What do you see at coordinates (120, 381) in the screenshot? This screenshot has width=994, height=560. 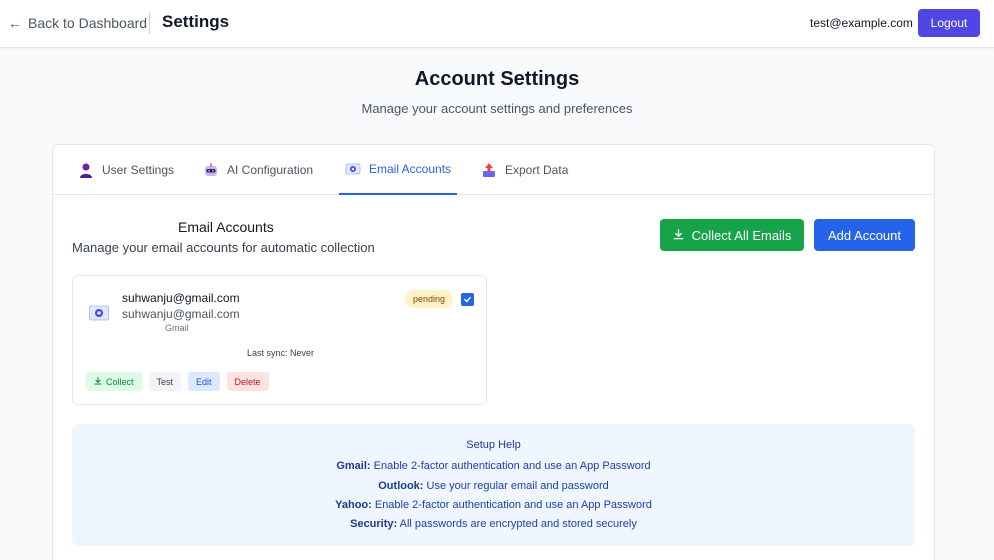 I see `collect-label: Collect` at bounding box center [120, 381].